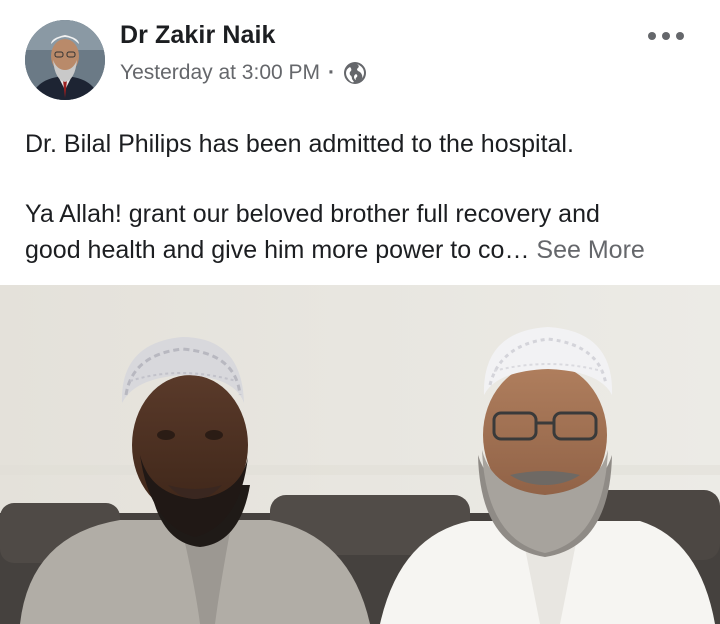 The height and width of the screenshot is (624, 720). I want to click on author-avatar, so click(65, 60).